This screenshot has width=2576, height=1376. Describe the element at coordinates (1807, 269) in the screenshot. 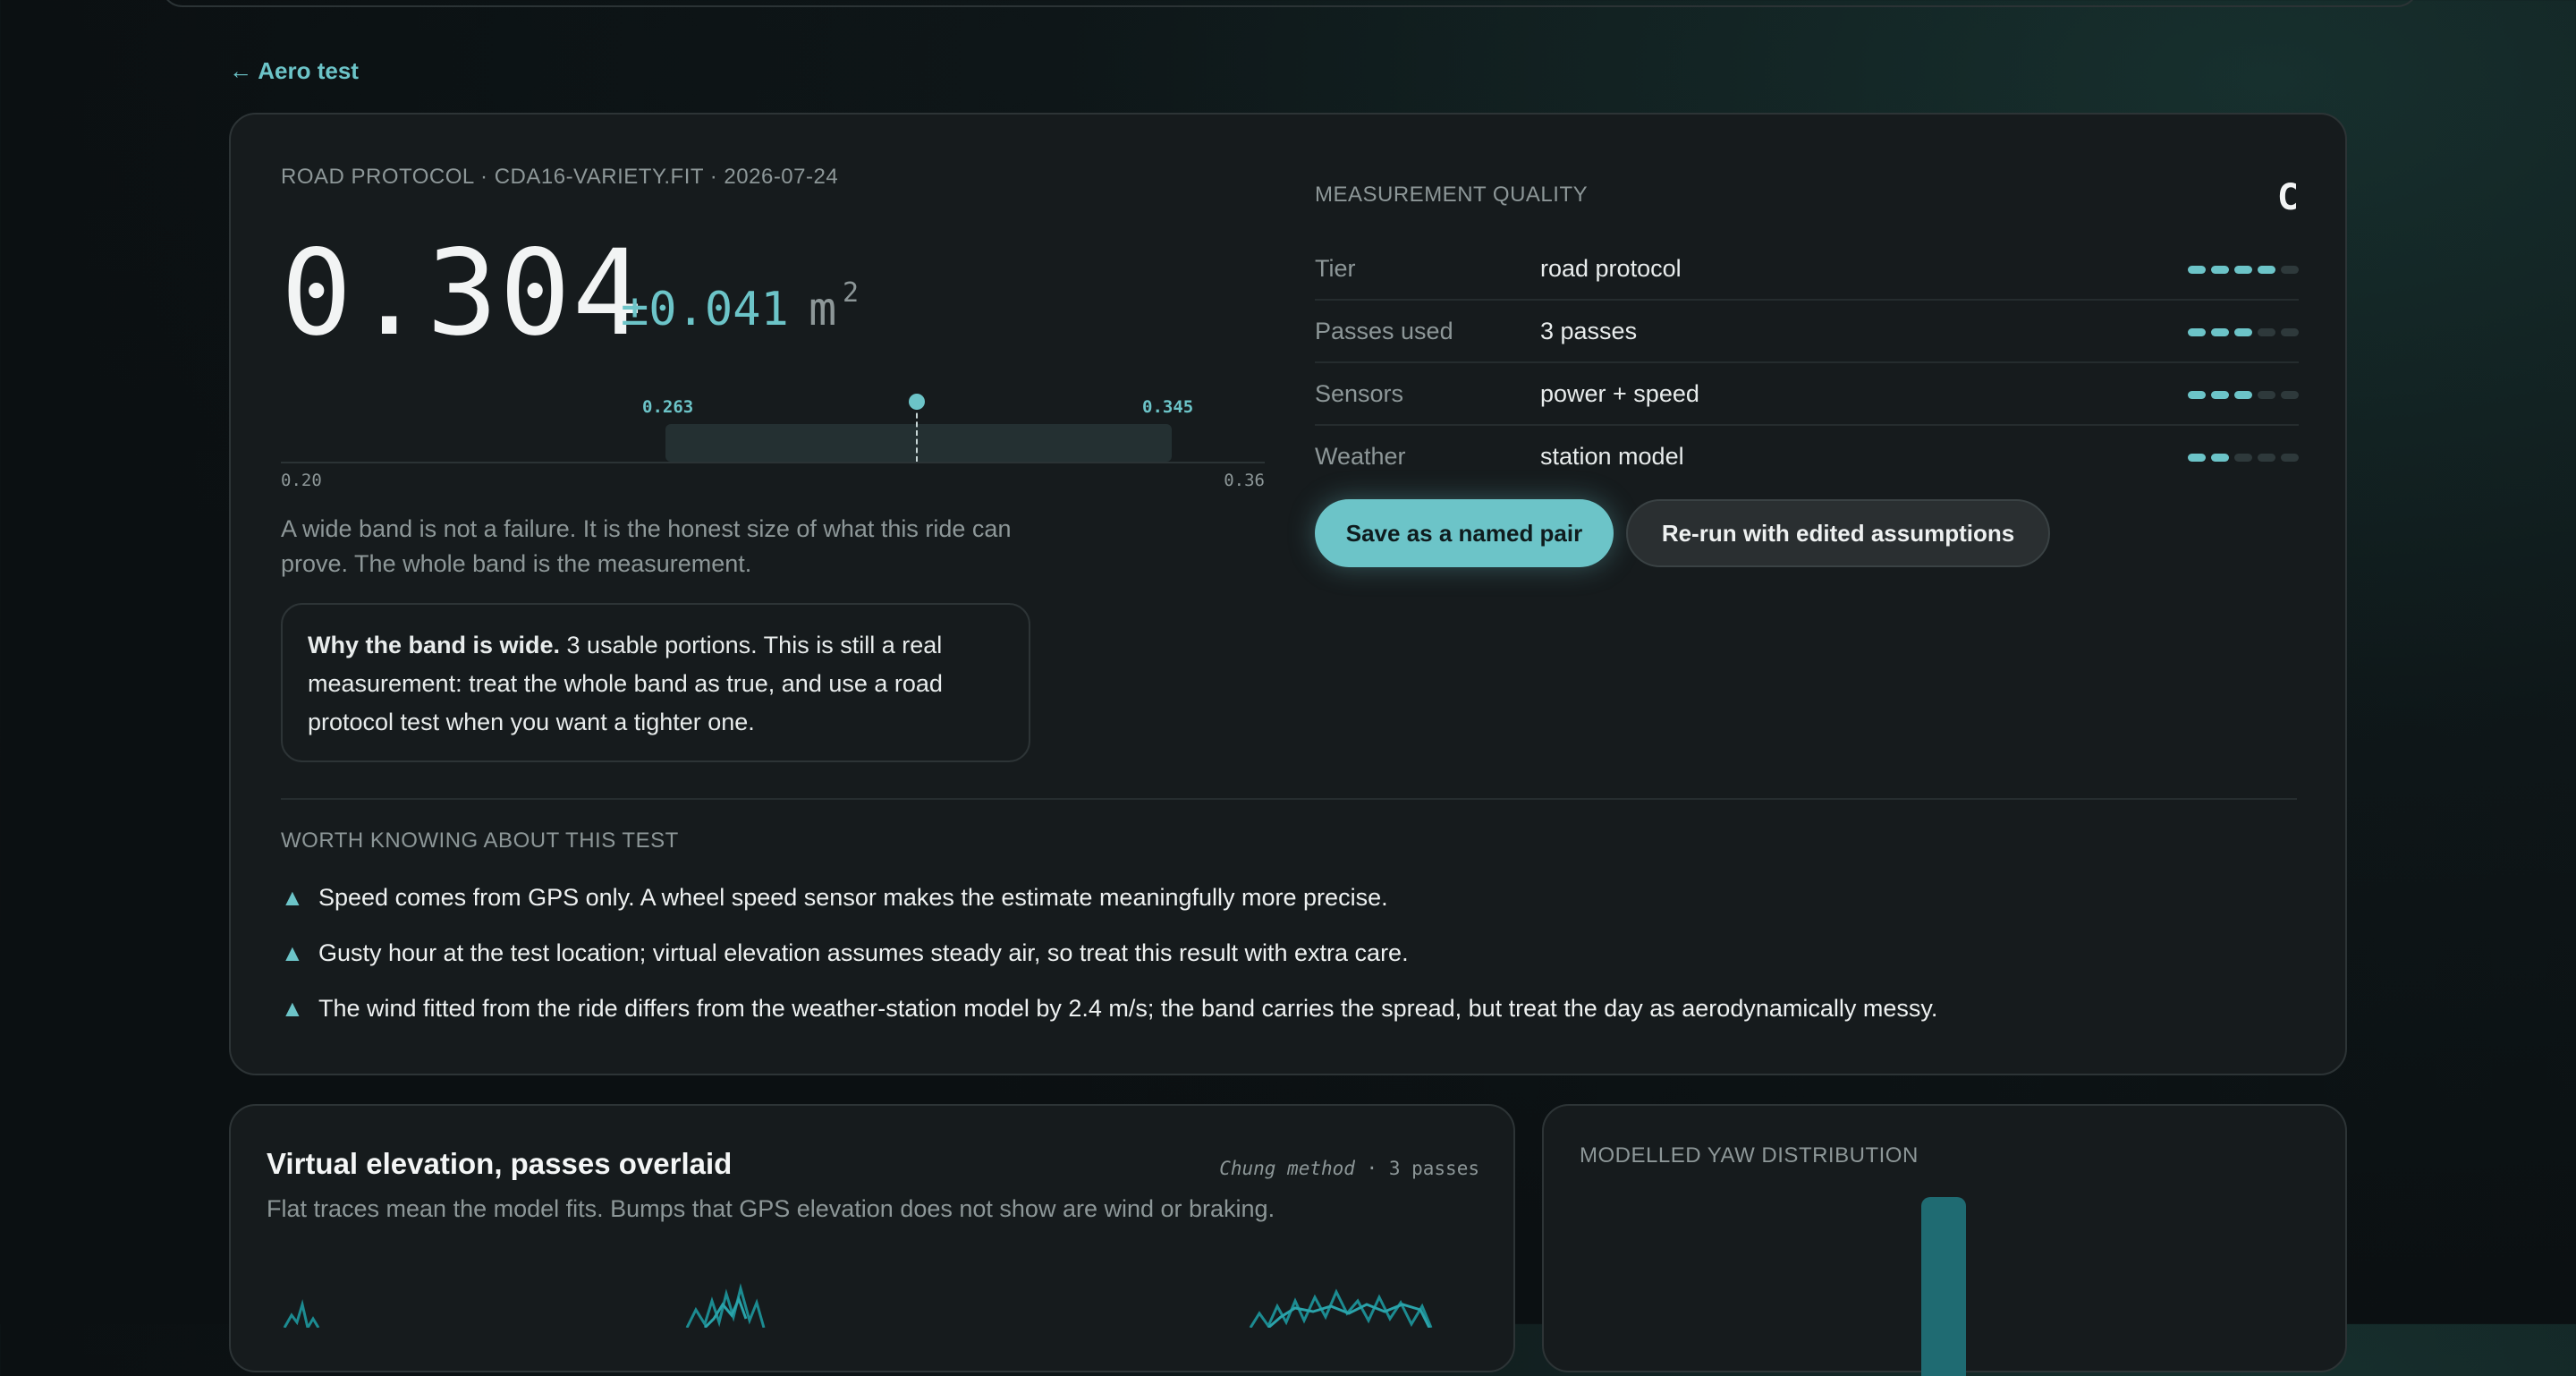

I see `quality-row-tier: Tier road protocol` at that location.